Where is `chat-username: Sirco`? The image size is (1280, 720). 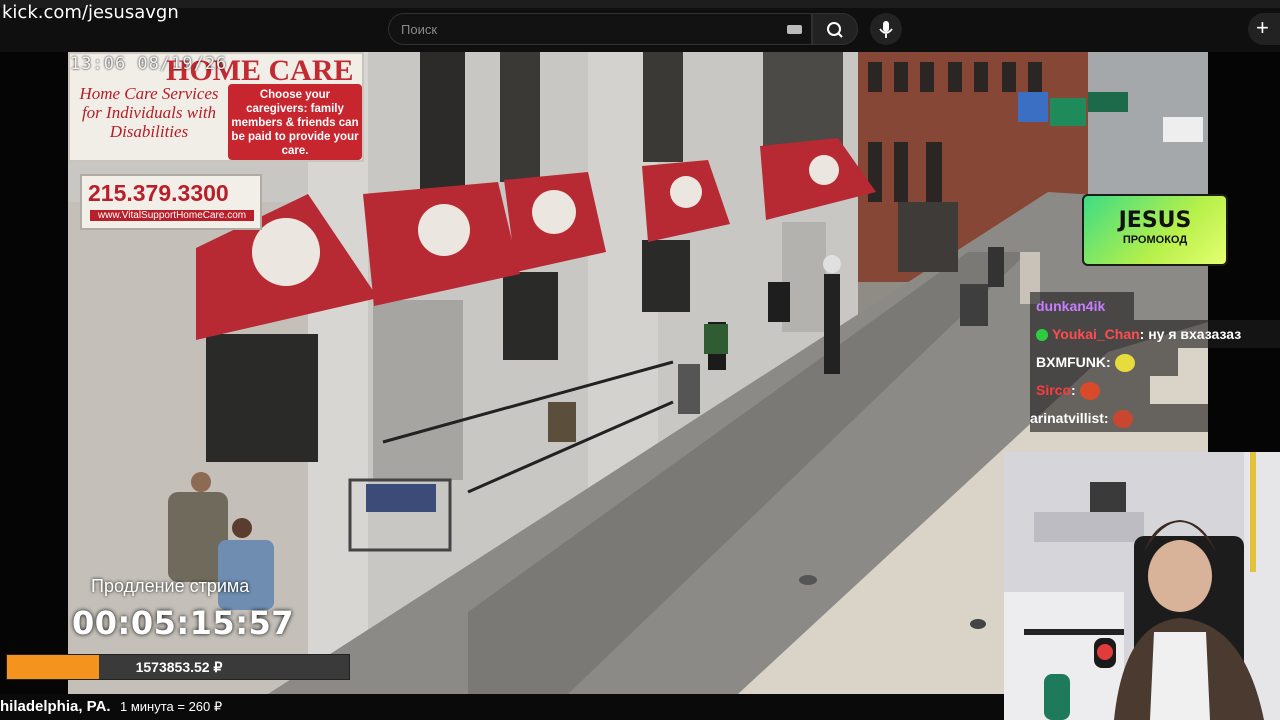
chat-username: Sirco is located at coordinates (1054, 390).